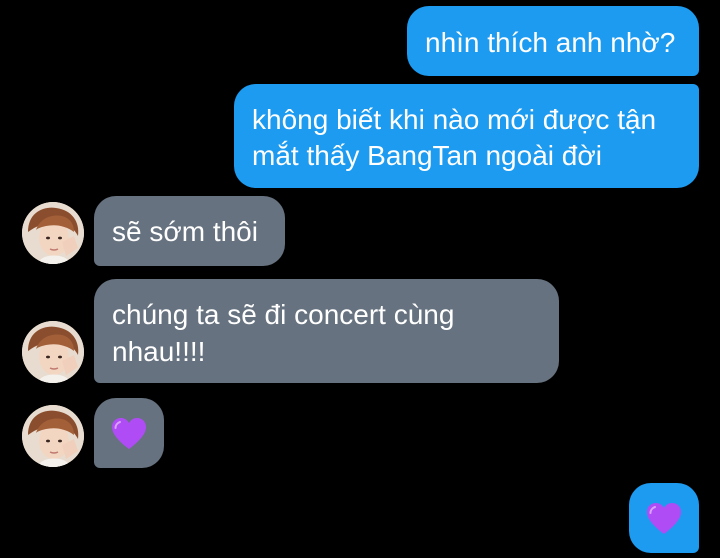 The width and height of the screenshot is (720, 558). What do you see at coordinates (550, 42) in the screenshot?
I see `message-text: nhìn thích anh nhờ?` at bounding box center [550, 42].